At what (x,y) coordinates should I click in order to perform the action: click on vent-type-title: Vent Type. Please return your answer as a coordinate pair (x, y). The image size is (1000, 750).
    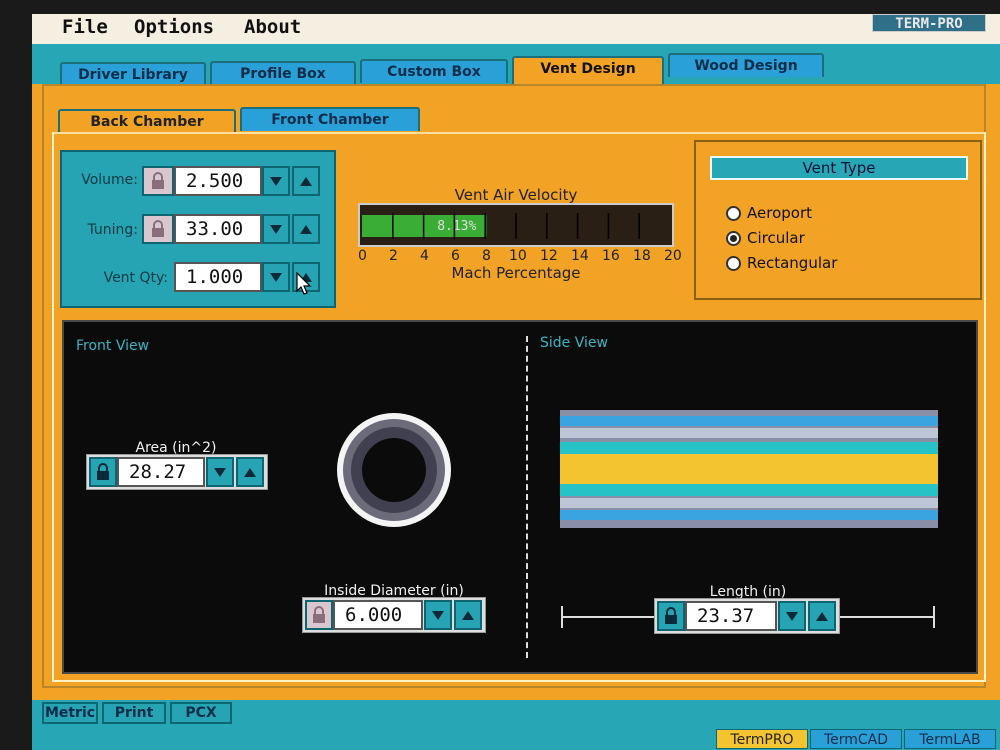
    Looking at the image, I should click on (839, 168).